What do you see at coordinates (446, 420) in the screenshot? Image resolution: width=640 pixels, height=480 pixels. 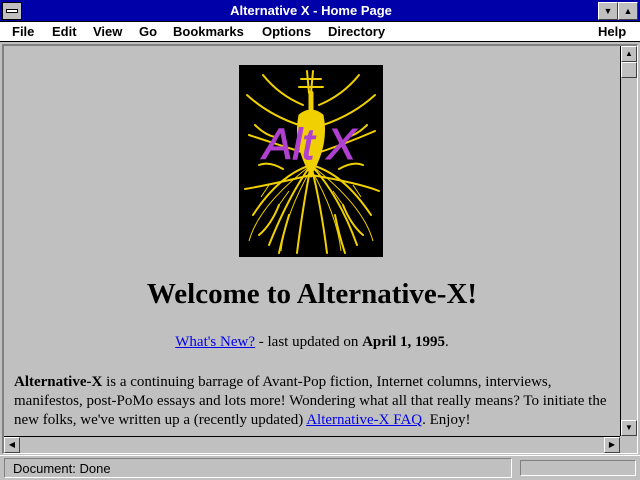 I see `intro-end: . Enjoy!` at bounding box center [446, 420].